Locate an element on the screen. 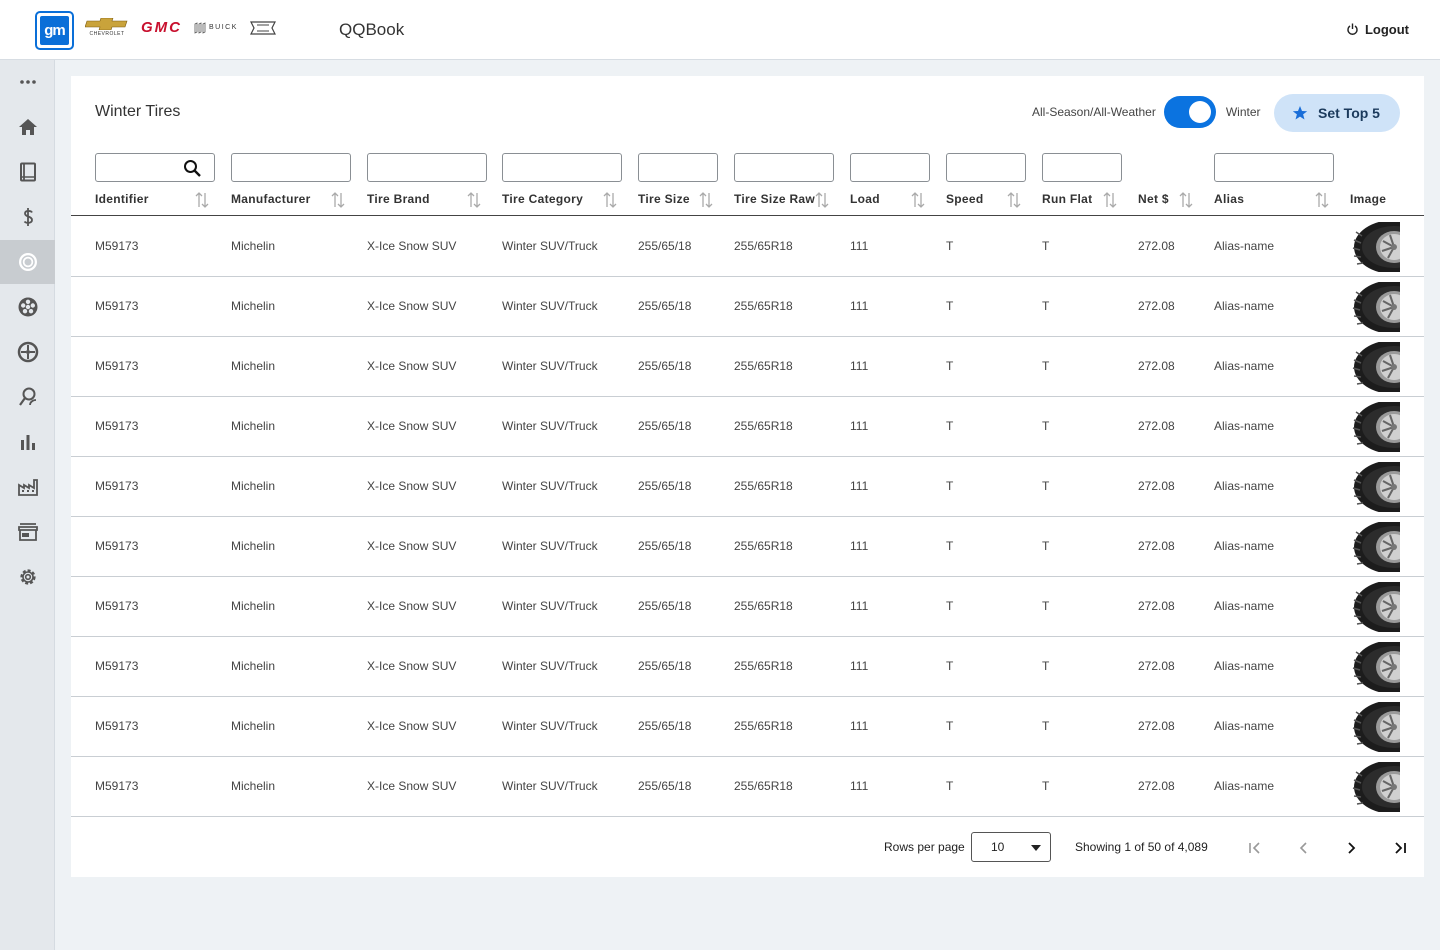  sidebar-item-search-user is located at coordinates (27, 397).